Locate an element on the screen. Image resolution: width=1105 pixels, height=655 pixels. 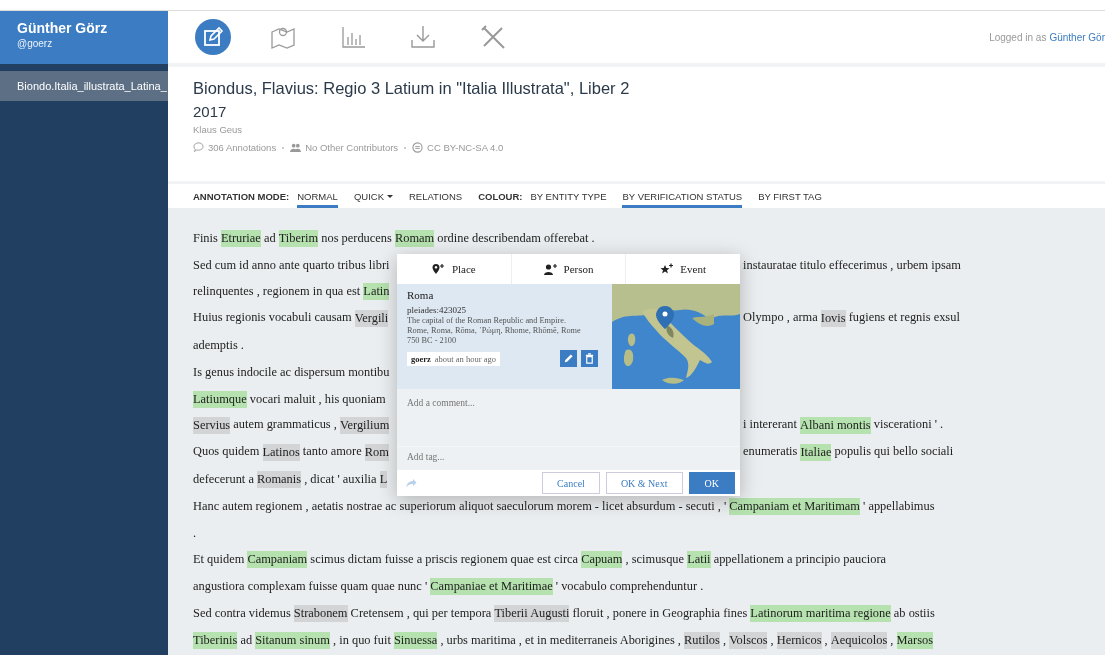
text-span: ' appellabimus is located at coordinates (898, 506).